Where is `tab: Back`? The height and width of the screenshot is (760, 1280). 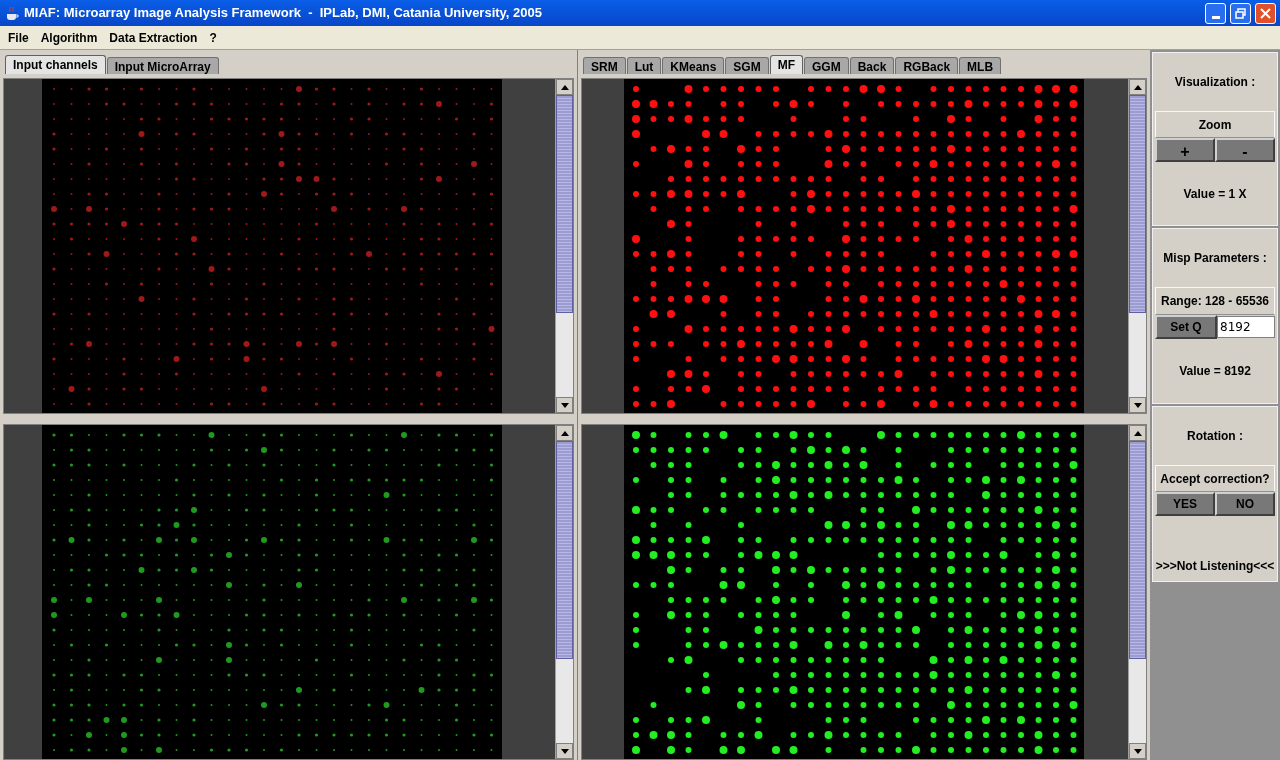 tab: Back is located at coordinates (872, 65).